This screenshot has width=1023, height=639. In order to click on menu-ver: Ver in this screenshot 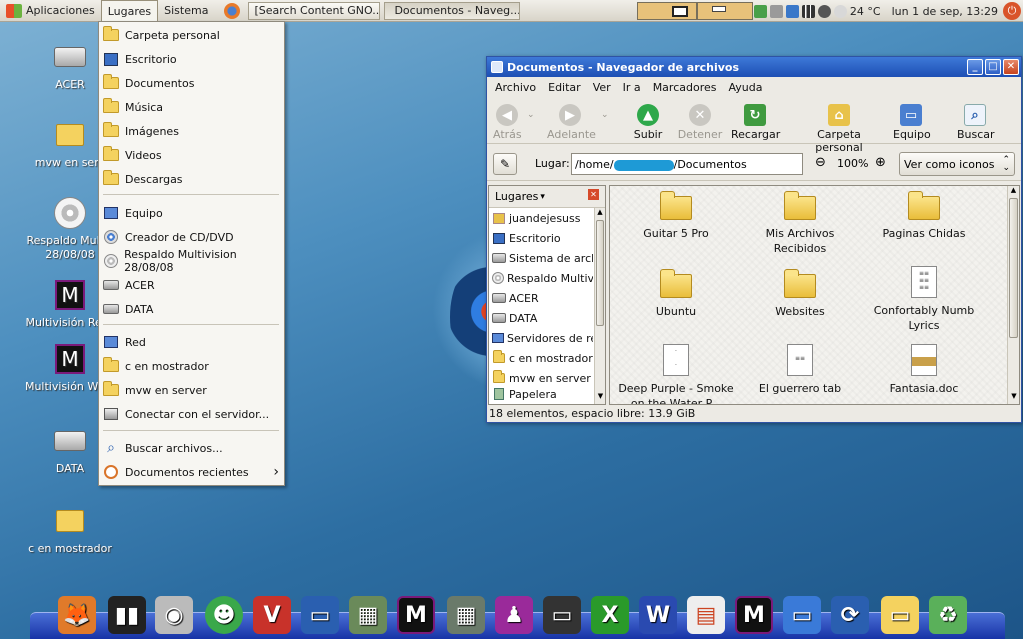, I will do `click(602, 87)`.